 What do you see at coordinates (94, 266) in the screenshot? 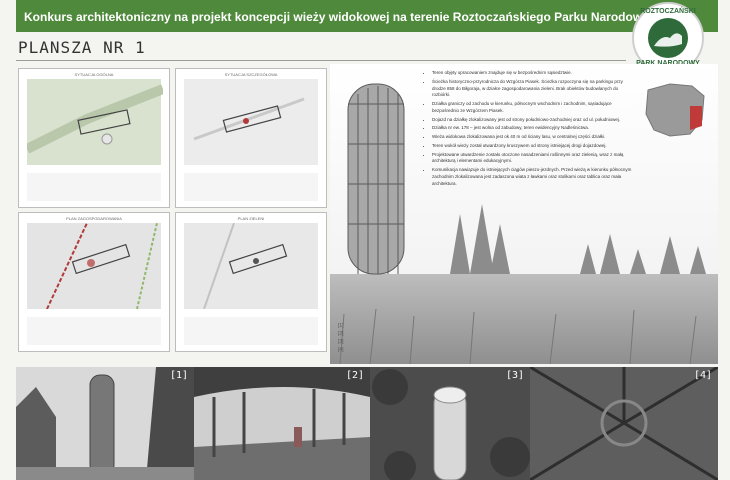
I see `plan-map-development` at bounding box center [94, 266].